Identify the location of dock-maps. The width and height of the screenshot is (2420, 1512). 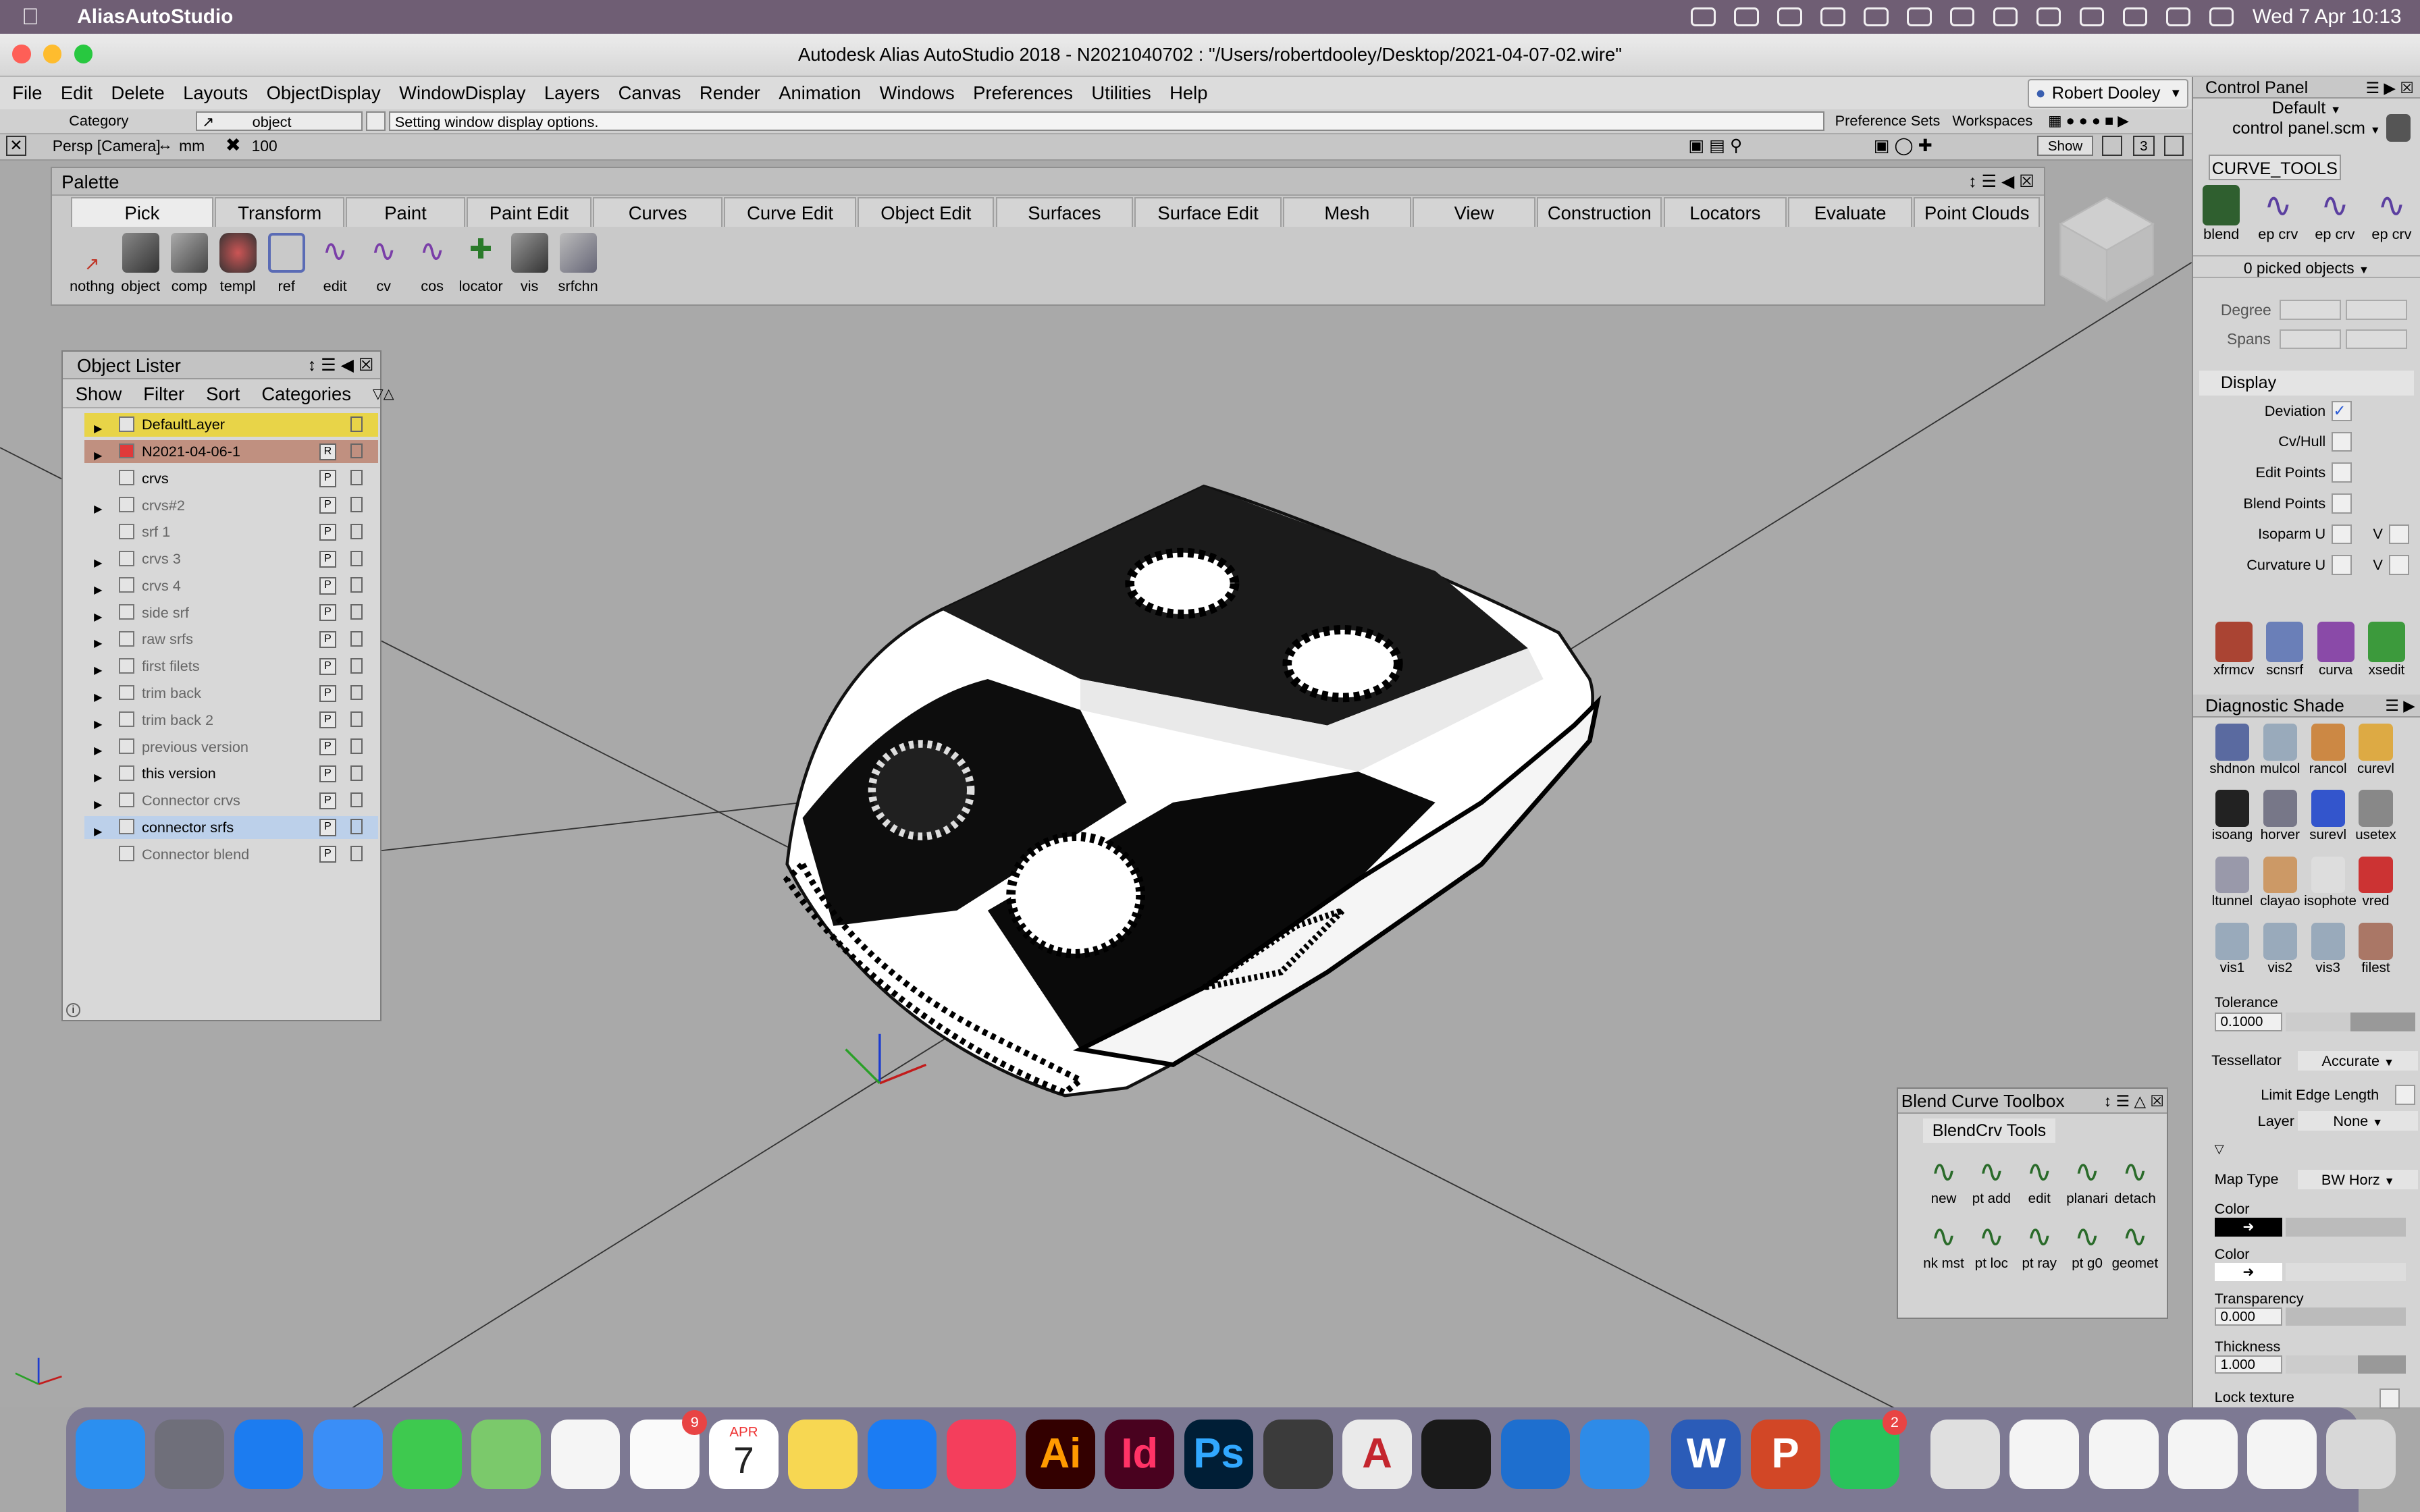
(506, 1454).